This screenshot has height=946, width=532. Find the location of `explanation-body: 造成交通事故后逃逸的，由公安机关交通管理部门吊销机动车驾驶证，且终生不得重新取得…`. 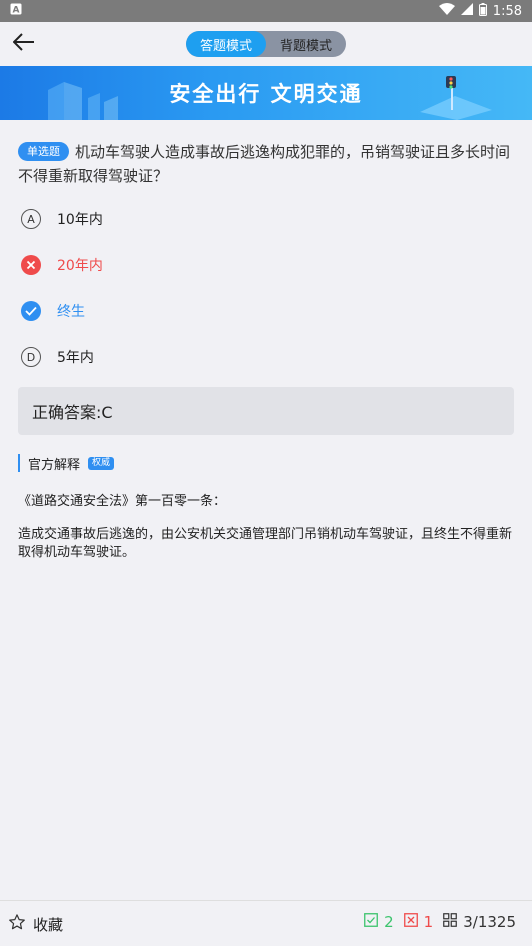

explanation-body: 造成交通事故后逃逸的，由公安机关交通管理部门吊销机动车驾驶证，且终生不得重新取得… is located at coordinates (265, 543).